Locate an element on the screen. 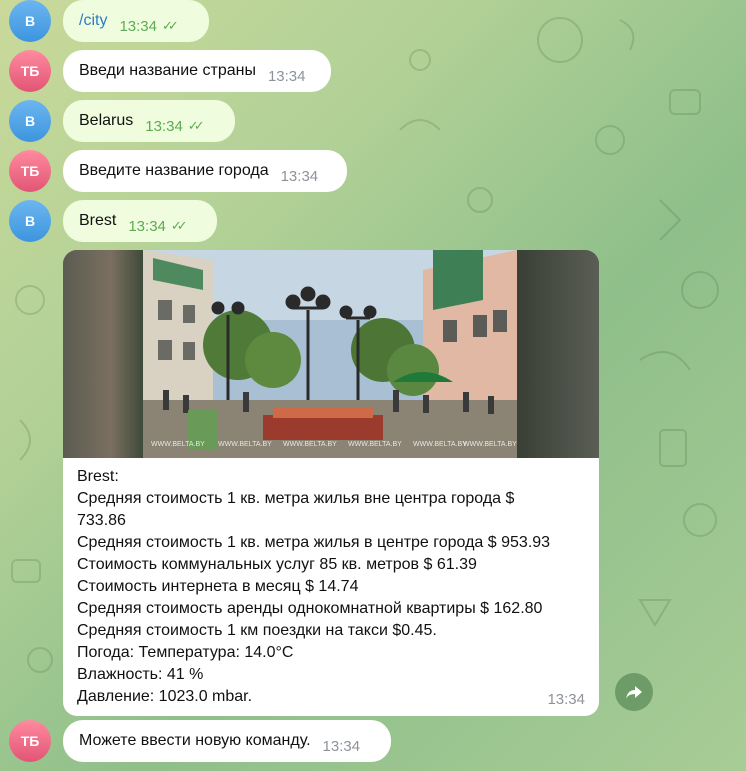 The width and height of the screenshot is (746, 771). photo-blur-right is located at coordinates (558, 354).